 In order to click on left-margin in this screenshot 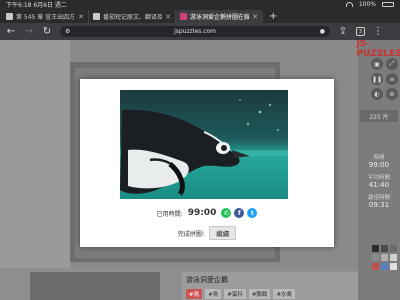, I will do `click(35, 155)`.